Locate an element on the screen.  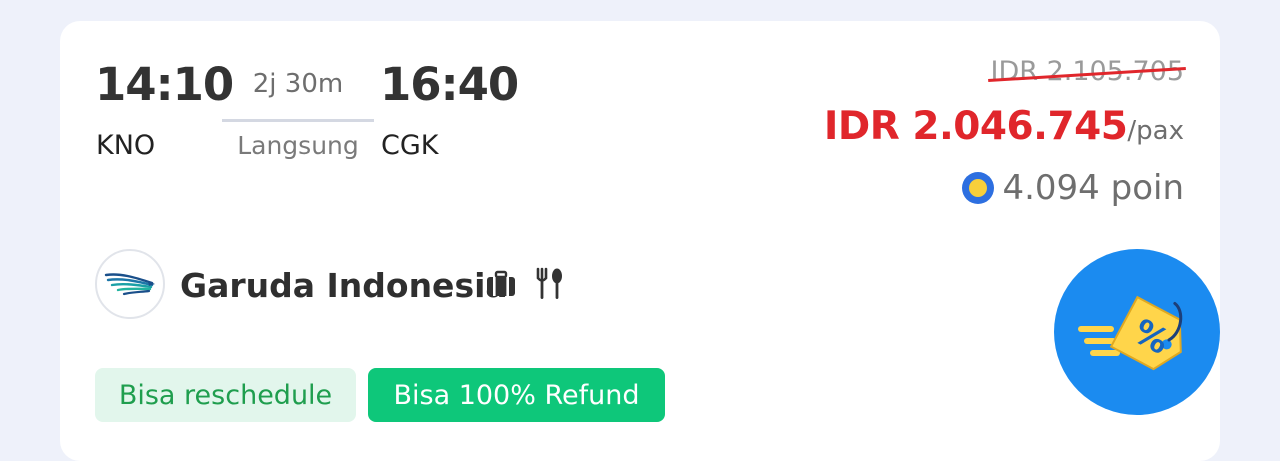
price-row: IDR 2.046.745/pax is located at coordinates (1004, 126).